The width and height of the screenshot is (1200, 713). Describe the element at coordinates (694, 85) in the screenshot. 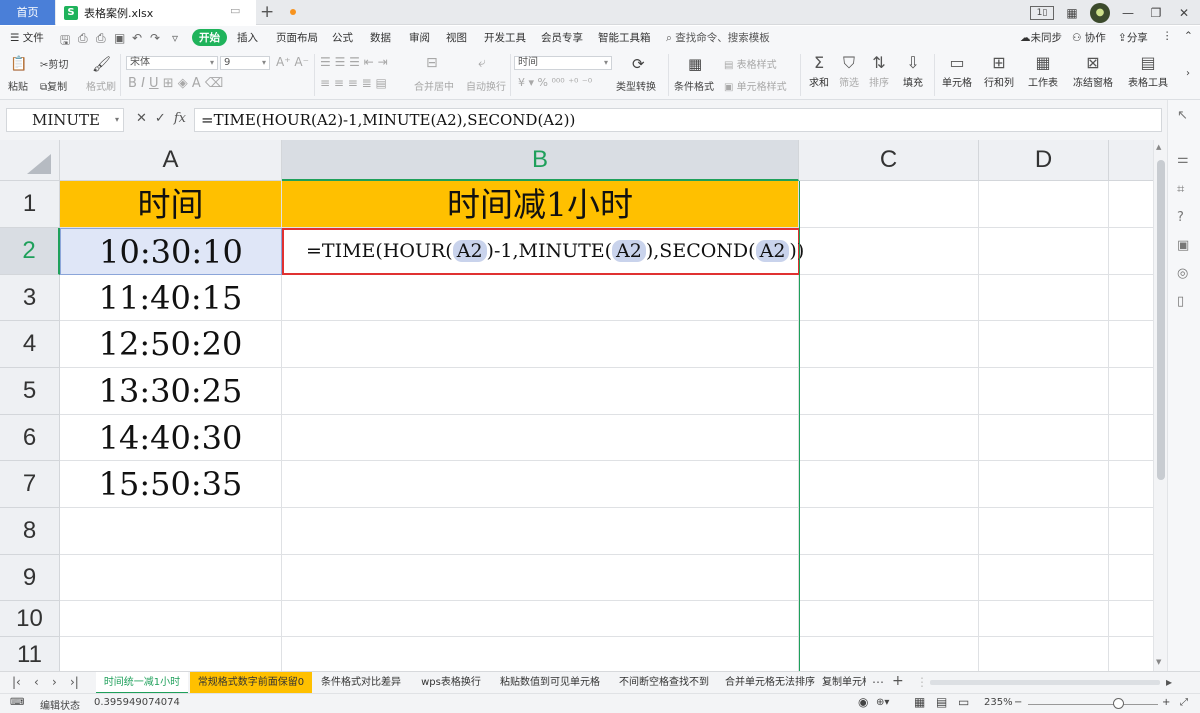

I see `conditional-format-button: 条件格式` at that location.